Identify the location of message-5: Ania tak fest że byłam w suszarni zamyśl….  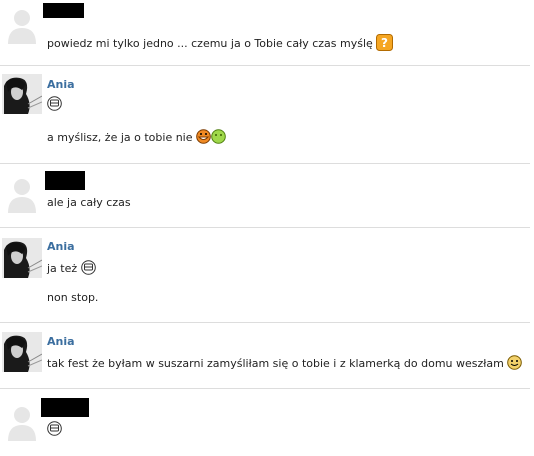
(265, 355).